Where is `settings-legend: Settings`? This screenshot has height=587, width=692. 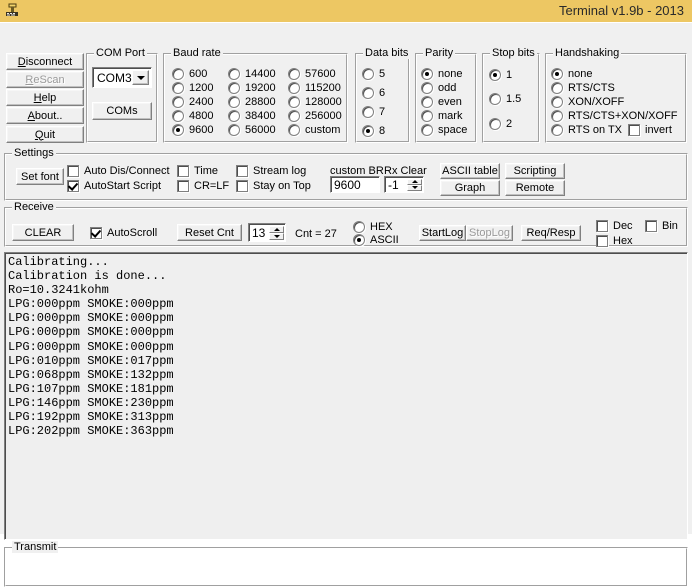
settings-legend: Settings is located at coordinates (34, 153).